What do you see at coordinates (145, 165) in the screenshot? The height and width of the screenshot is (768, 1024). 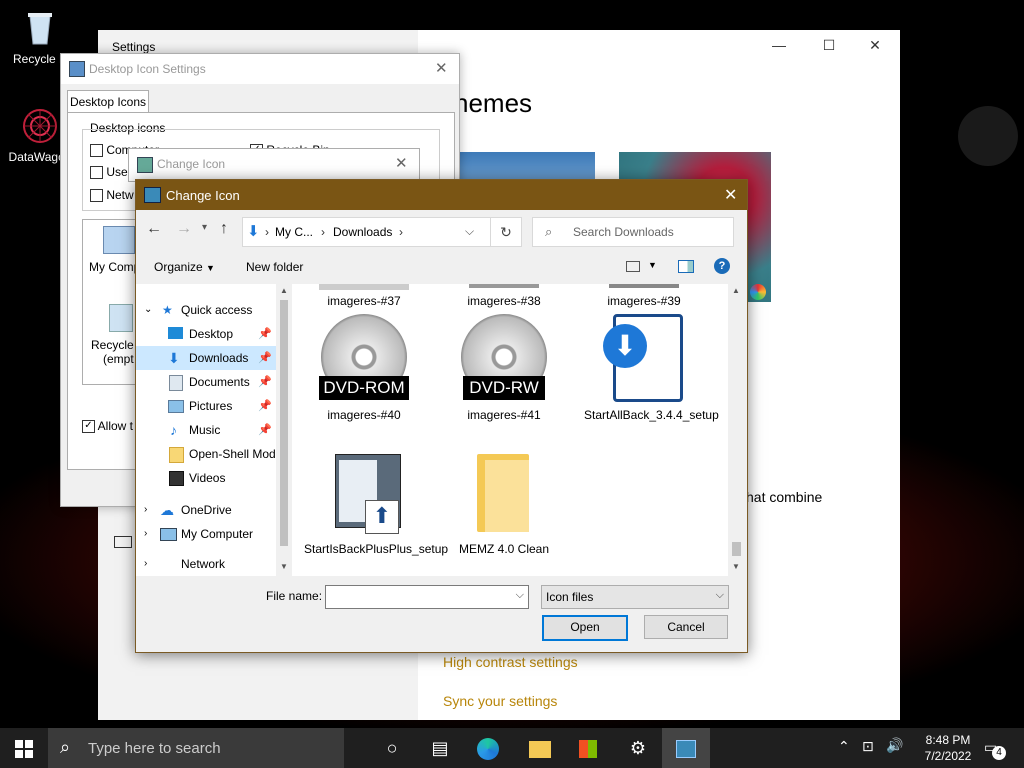 I see `change-icon-app-icon` at bounding box center [145, 165].